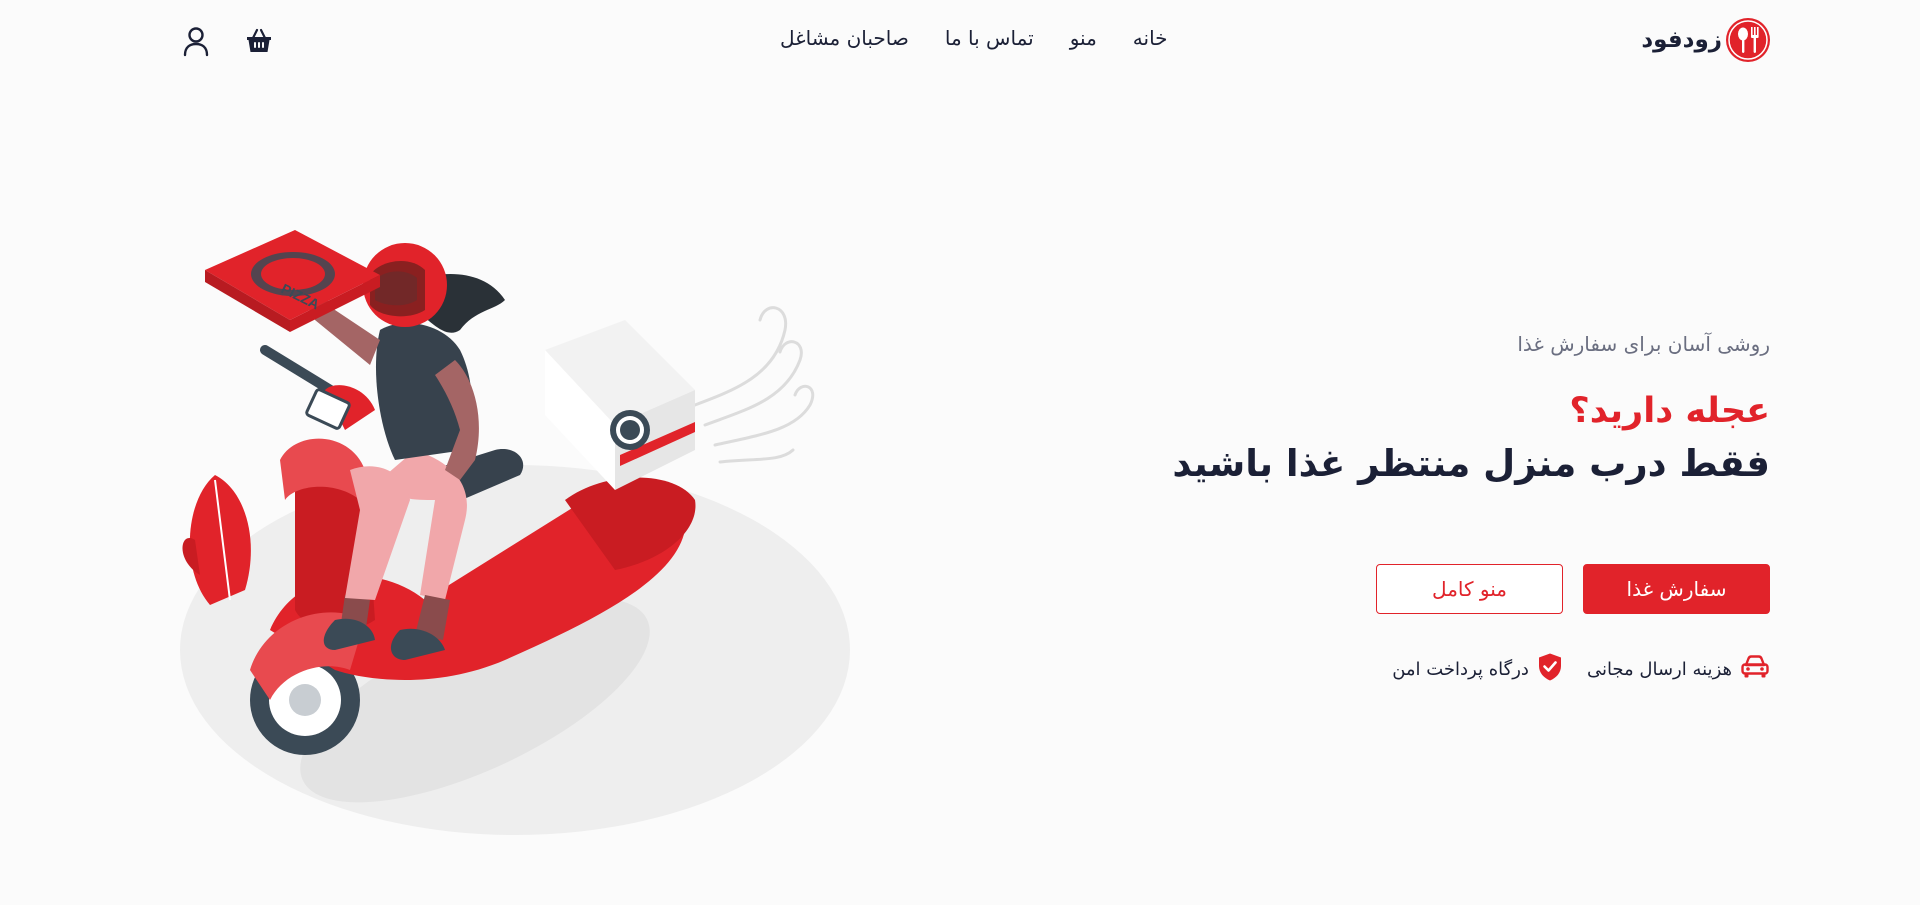 The image size is (1920, 905). Describe the element at coordinates (989, 38) in the screenshot. I see `nav-item-contact: تماس با ما` at that location.